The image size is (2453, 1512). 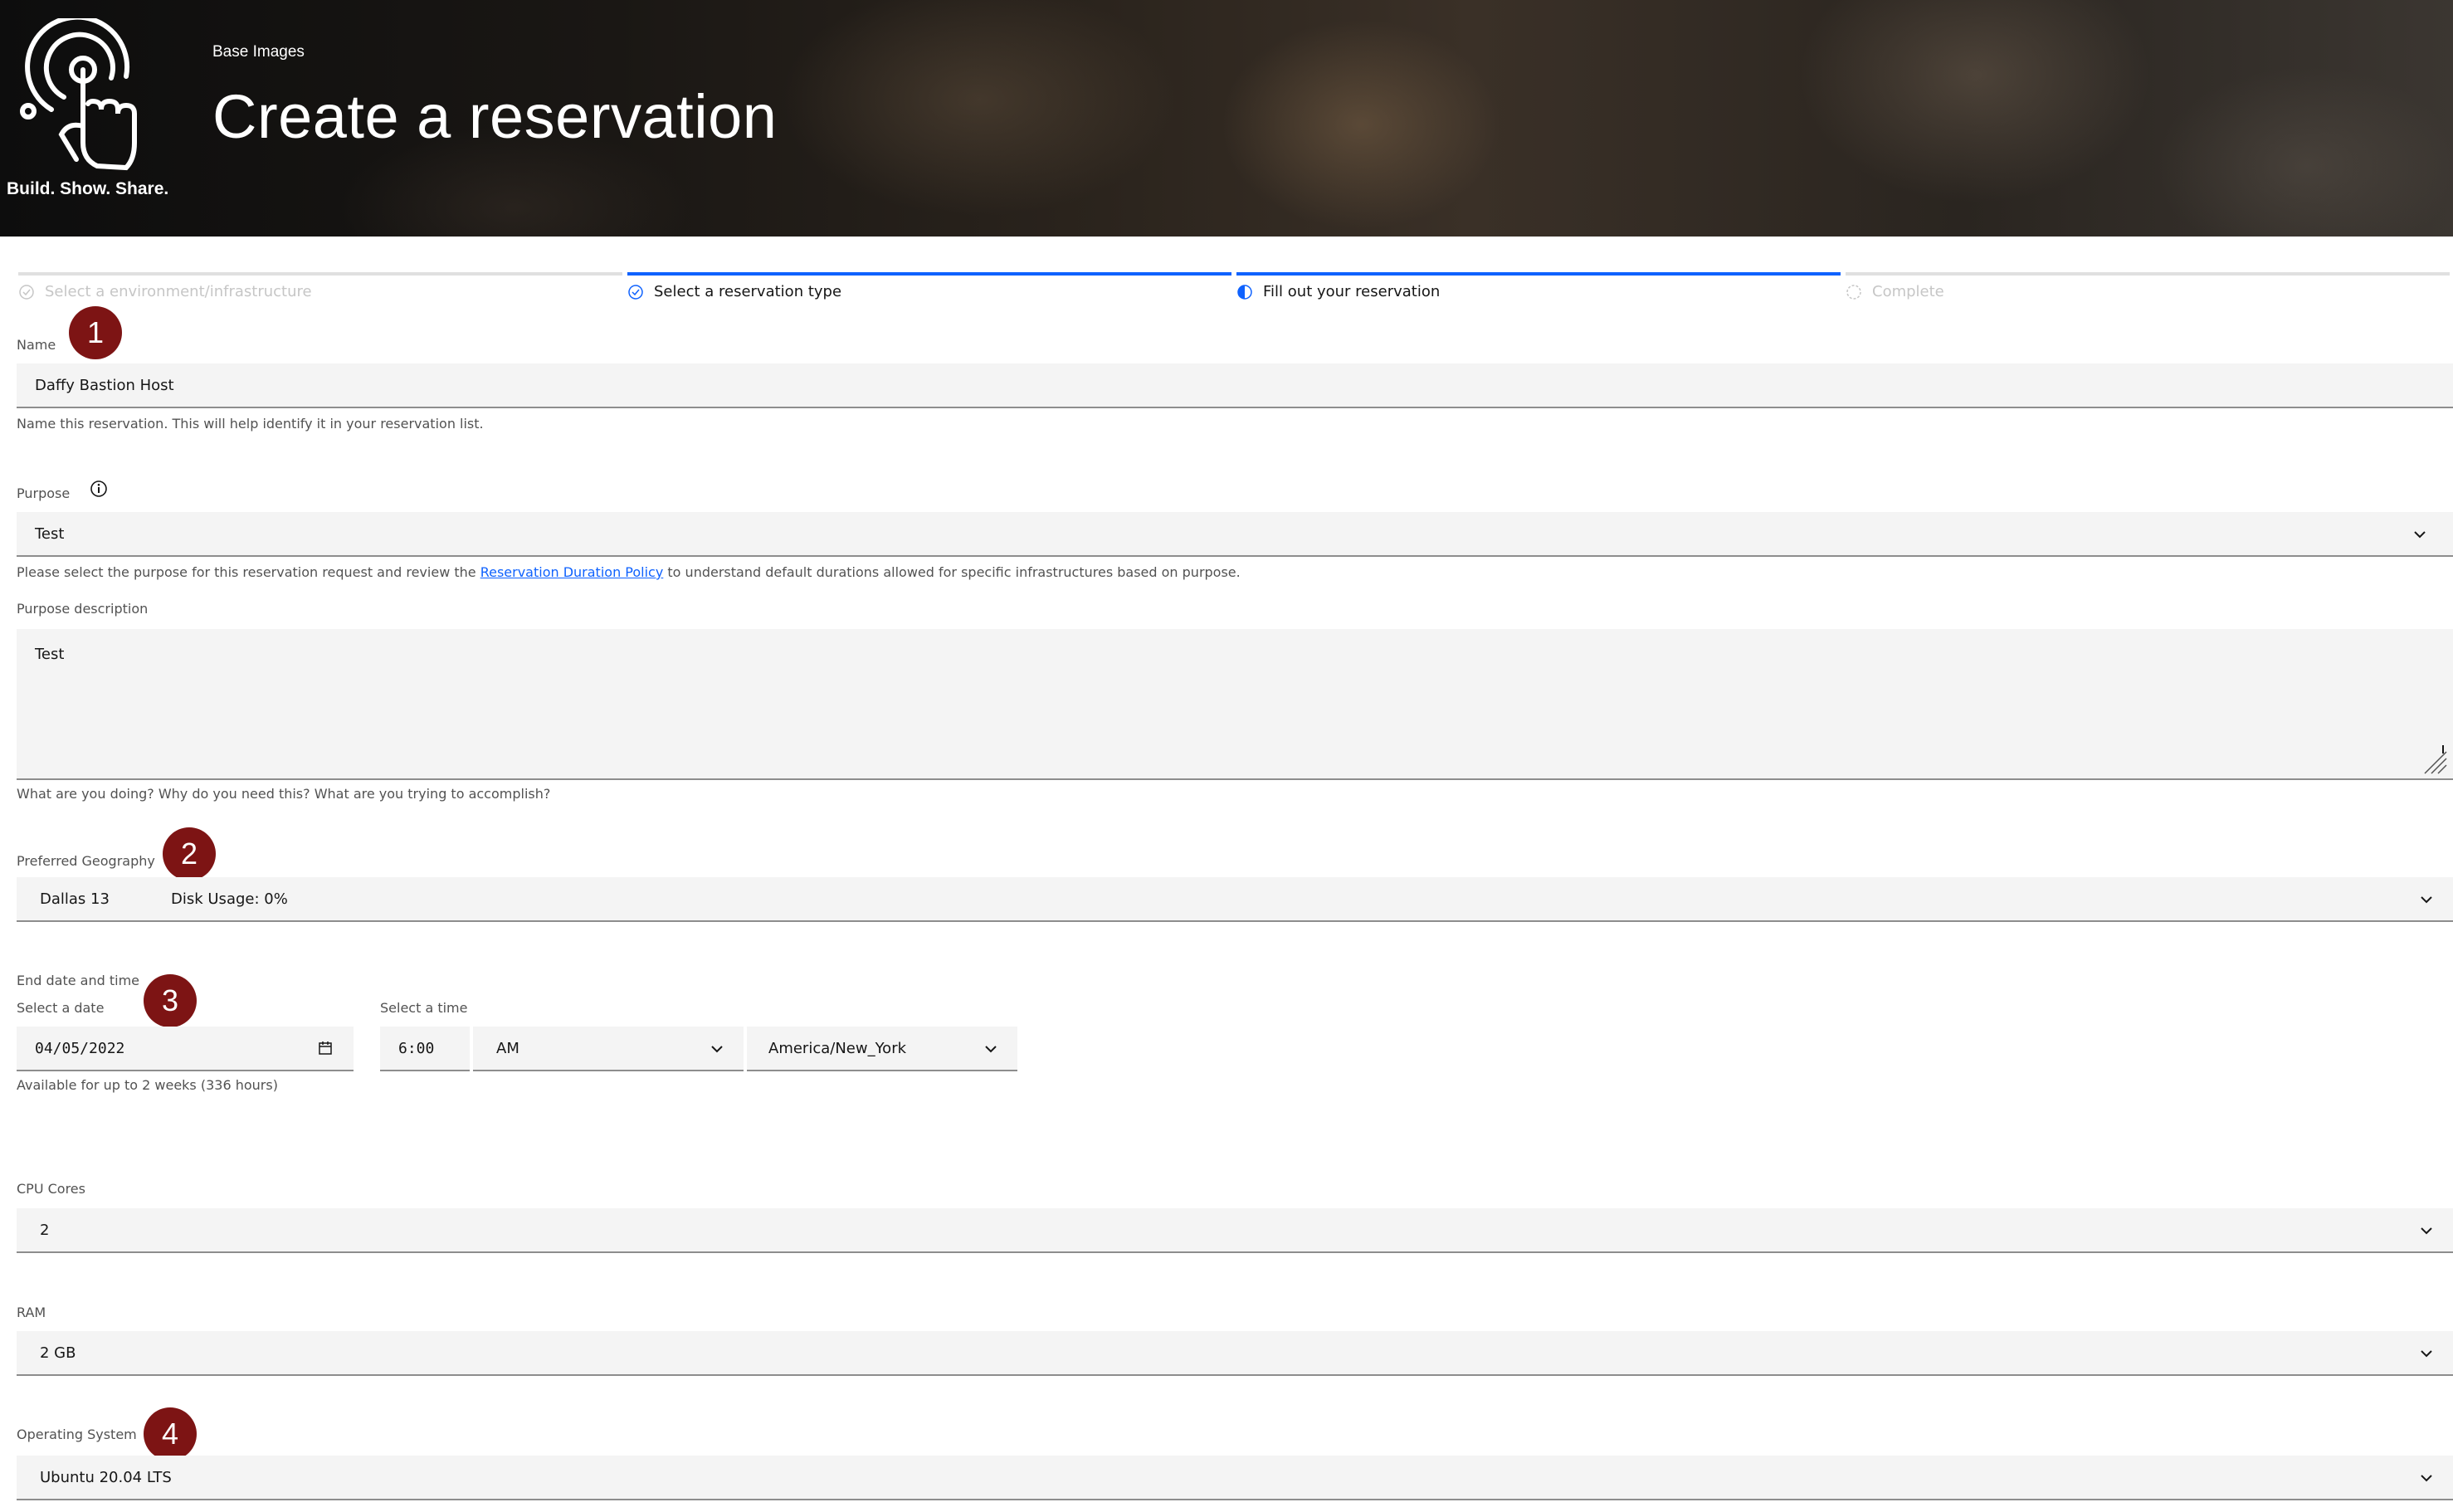 What do you see at coordinates (1352, 291) in the screenshot?
I see `progress-step-label: Fill out your reservation` at bounding box center [1352, 291].